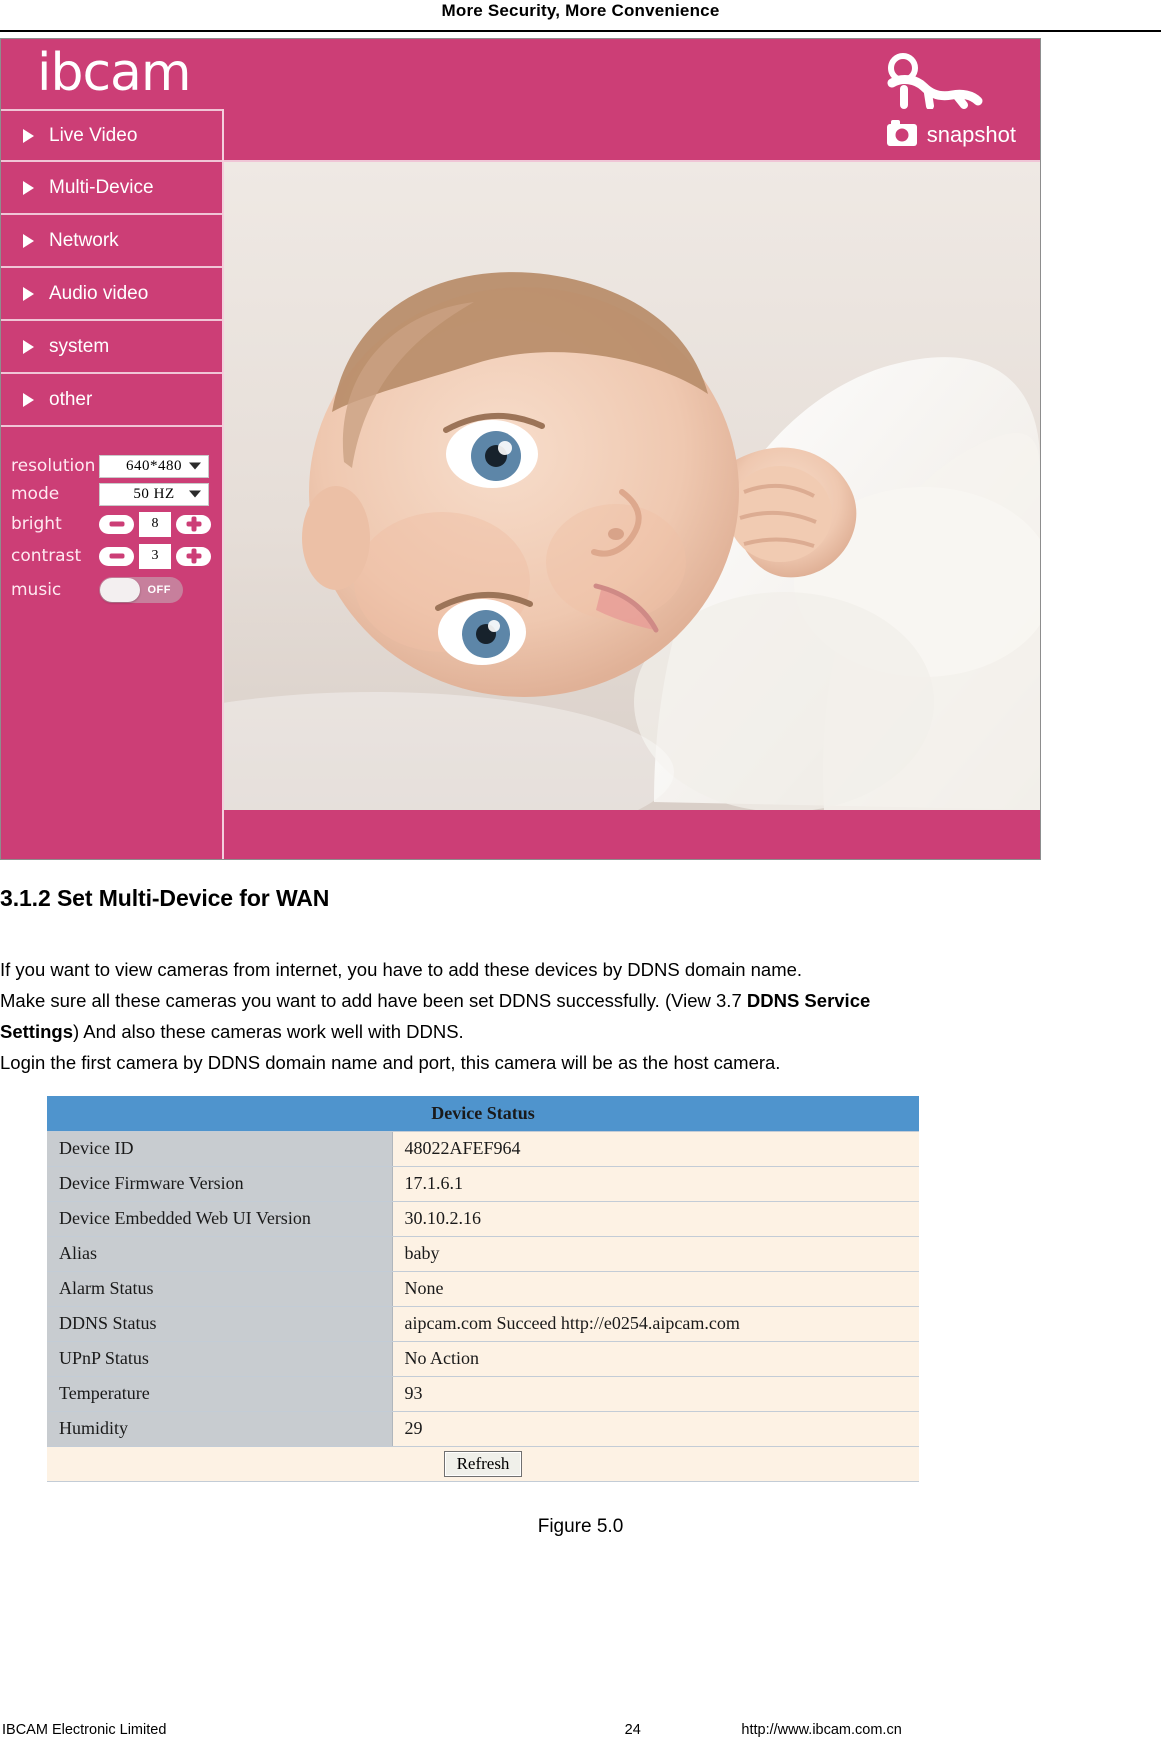 This screenshot has width=1161, height=1748. What do you see at coordinates (655, 1219) in the screenshot?
I see `row-value: 30.10.2.16` at bounding box center [655, 1219].